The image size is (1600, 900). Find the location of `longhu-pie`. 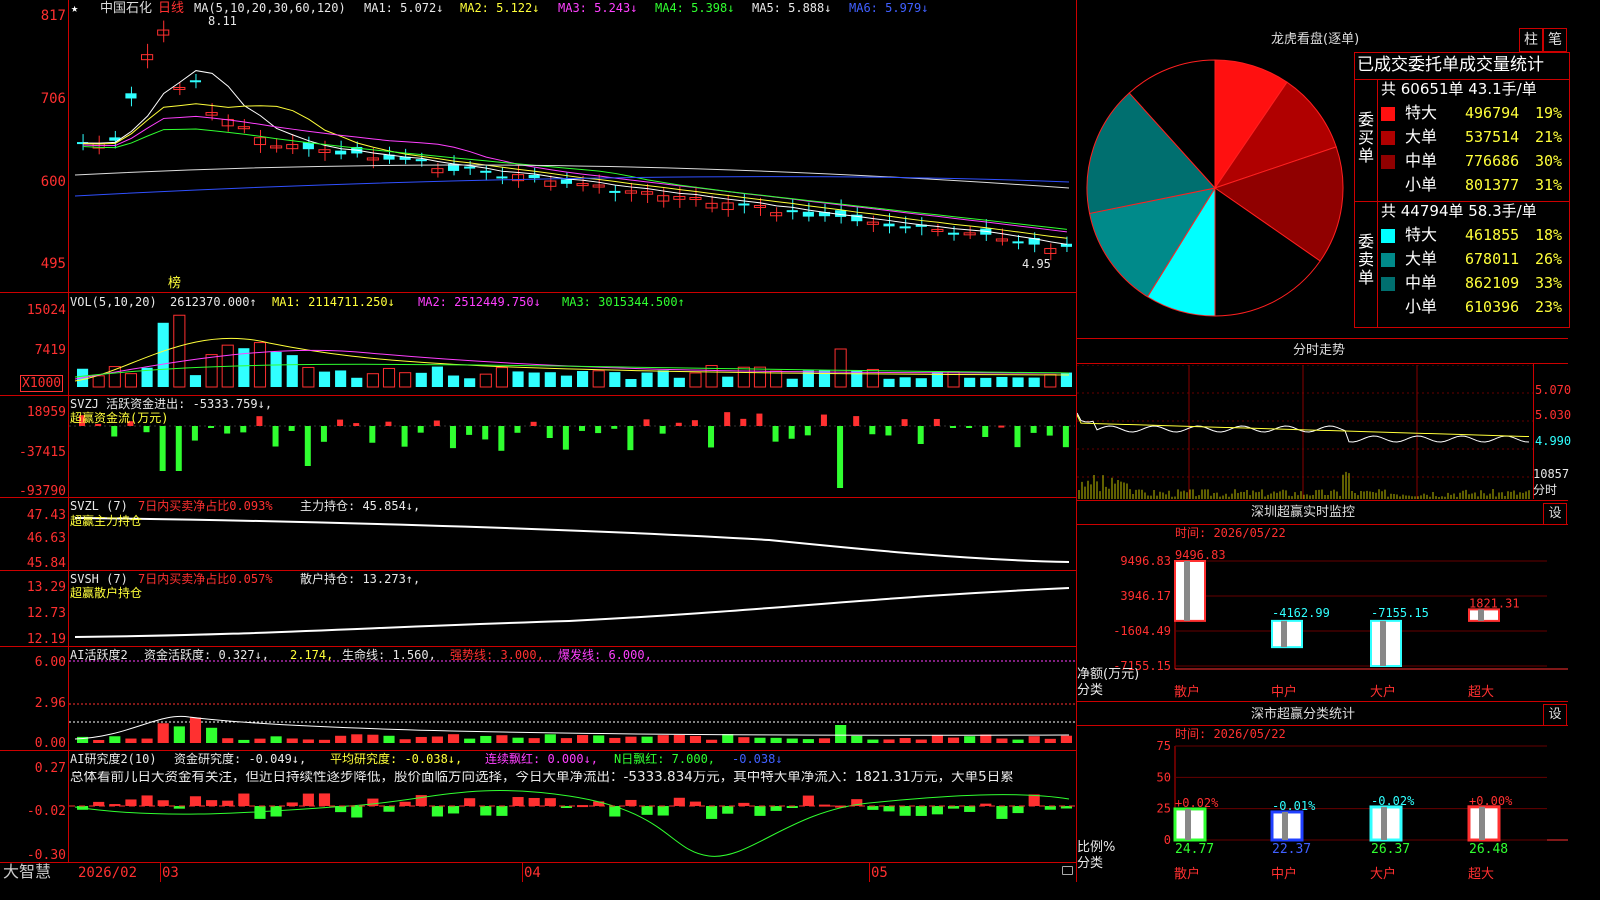

longhu-pie is located at coordinates (1216, 195).